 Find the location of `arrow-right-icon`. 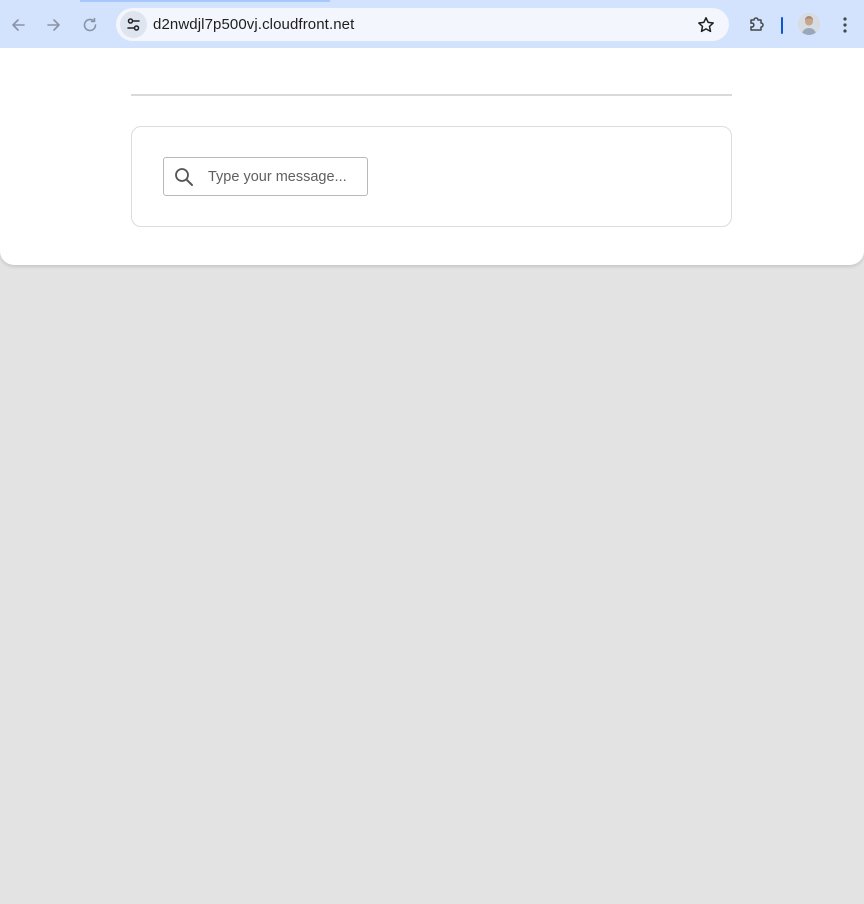

arrow-right-icon is located at coordinates (53, 25).